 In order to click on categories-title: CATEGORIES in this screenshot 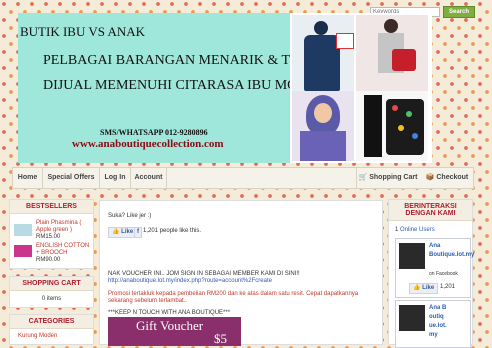, I will do `click(51, 322)`.